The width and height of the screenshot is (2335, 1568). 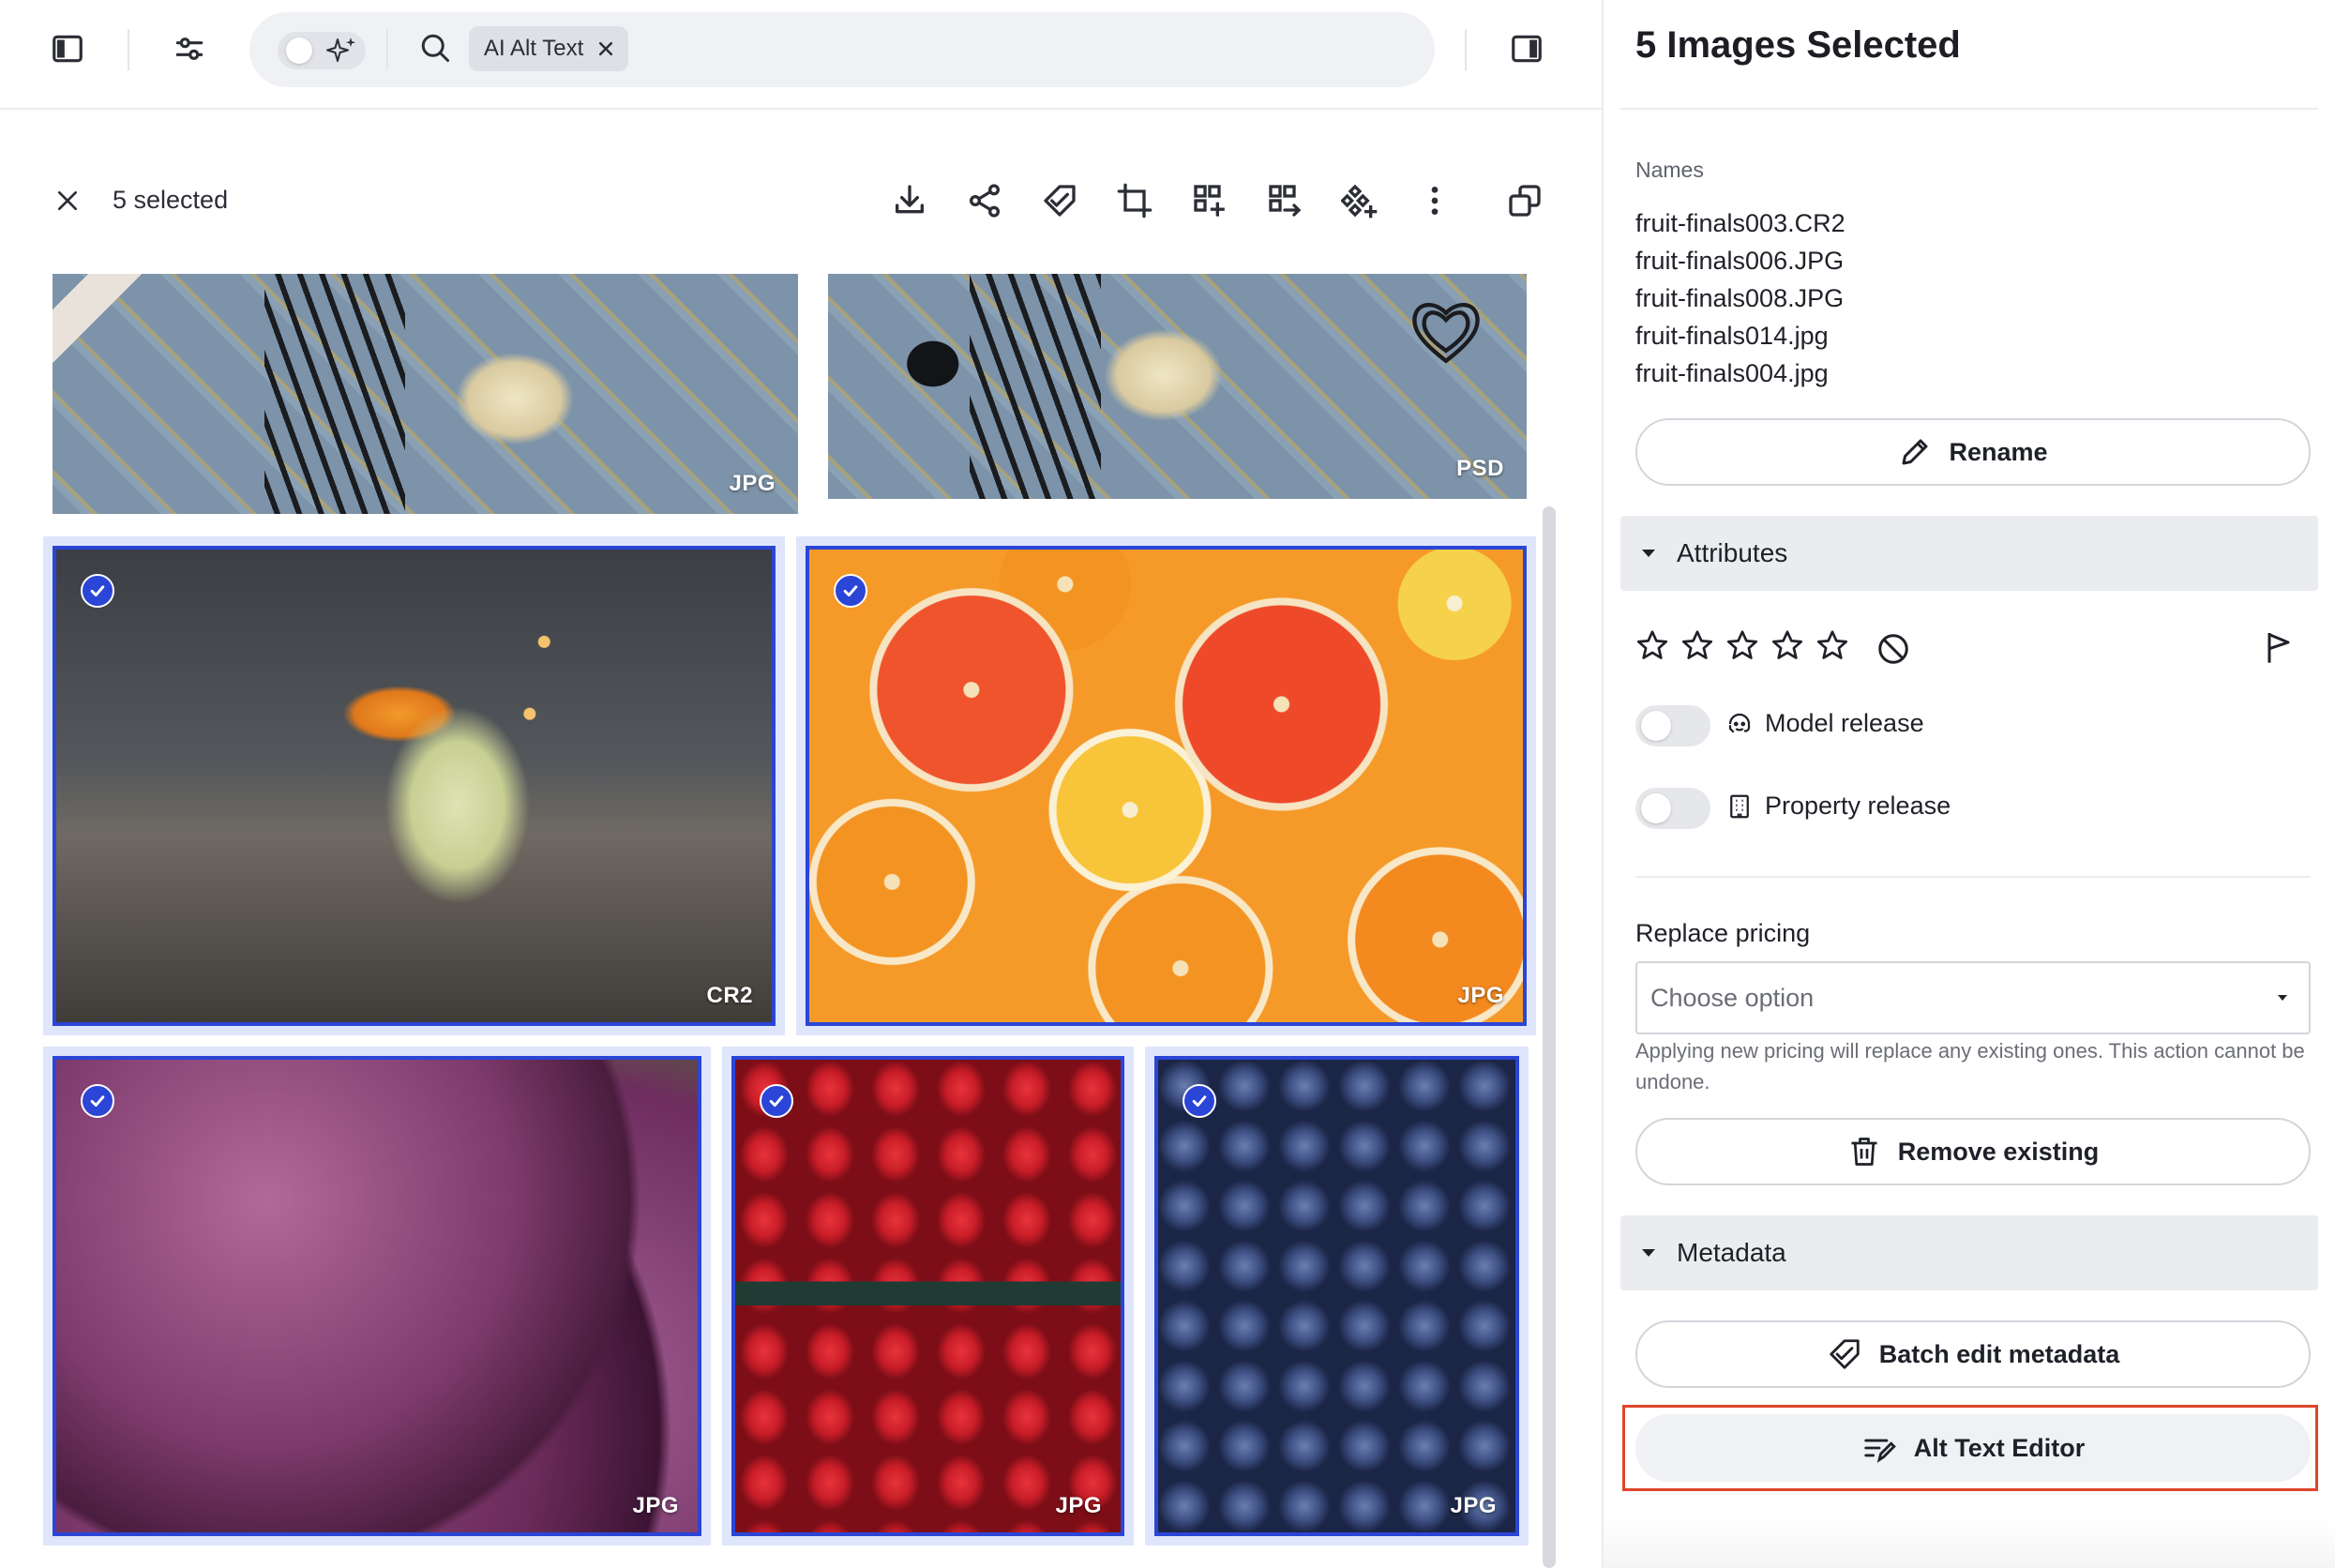 I want to click on rename-button: Rename, so click(x=1973, y=452).